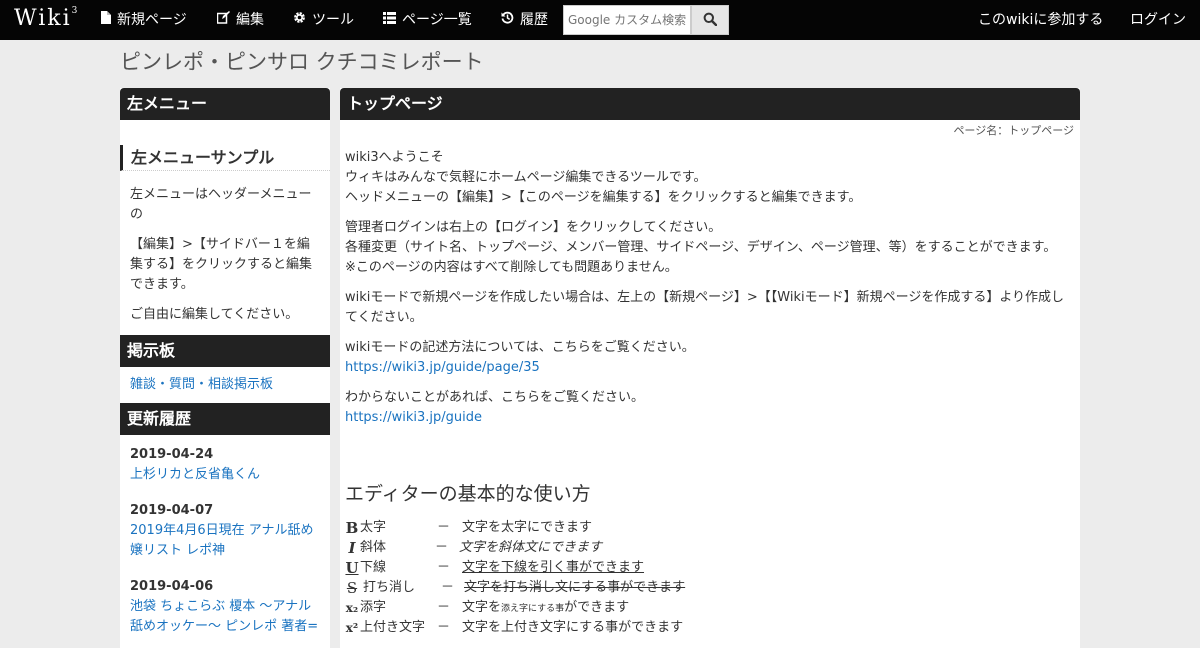  I want to click on page-header: トップページ, so click(710, 104).